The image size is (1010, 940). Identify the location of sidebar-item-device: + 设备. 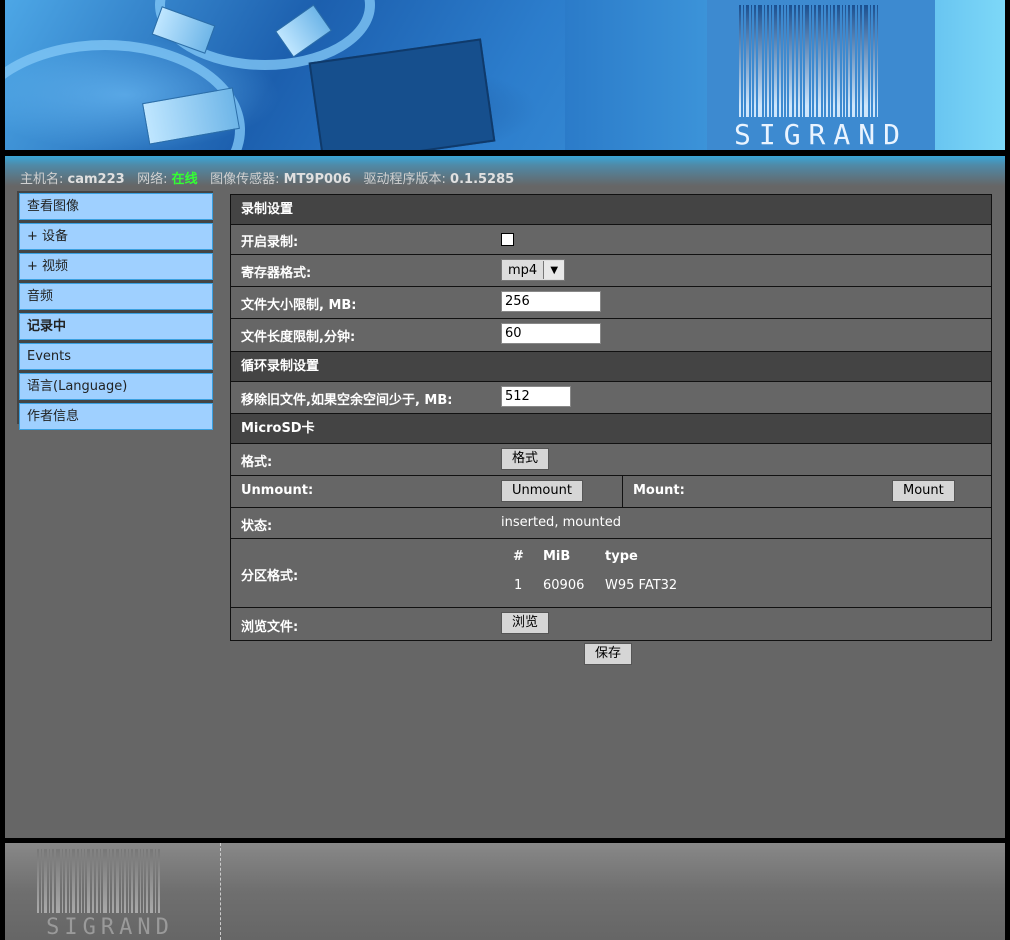
(116, 236).